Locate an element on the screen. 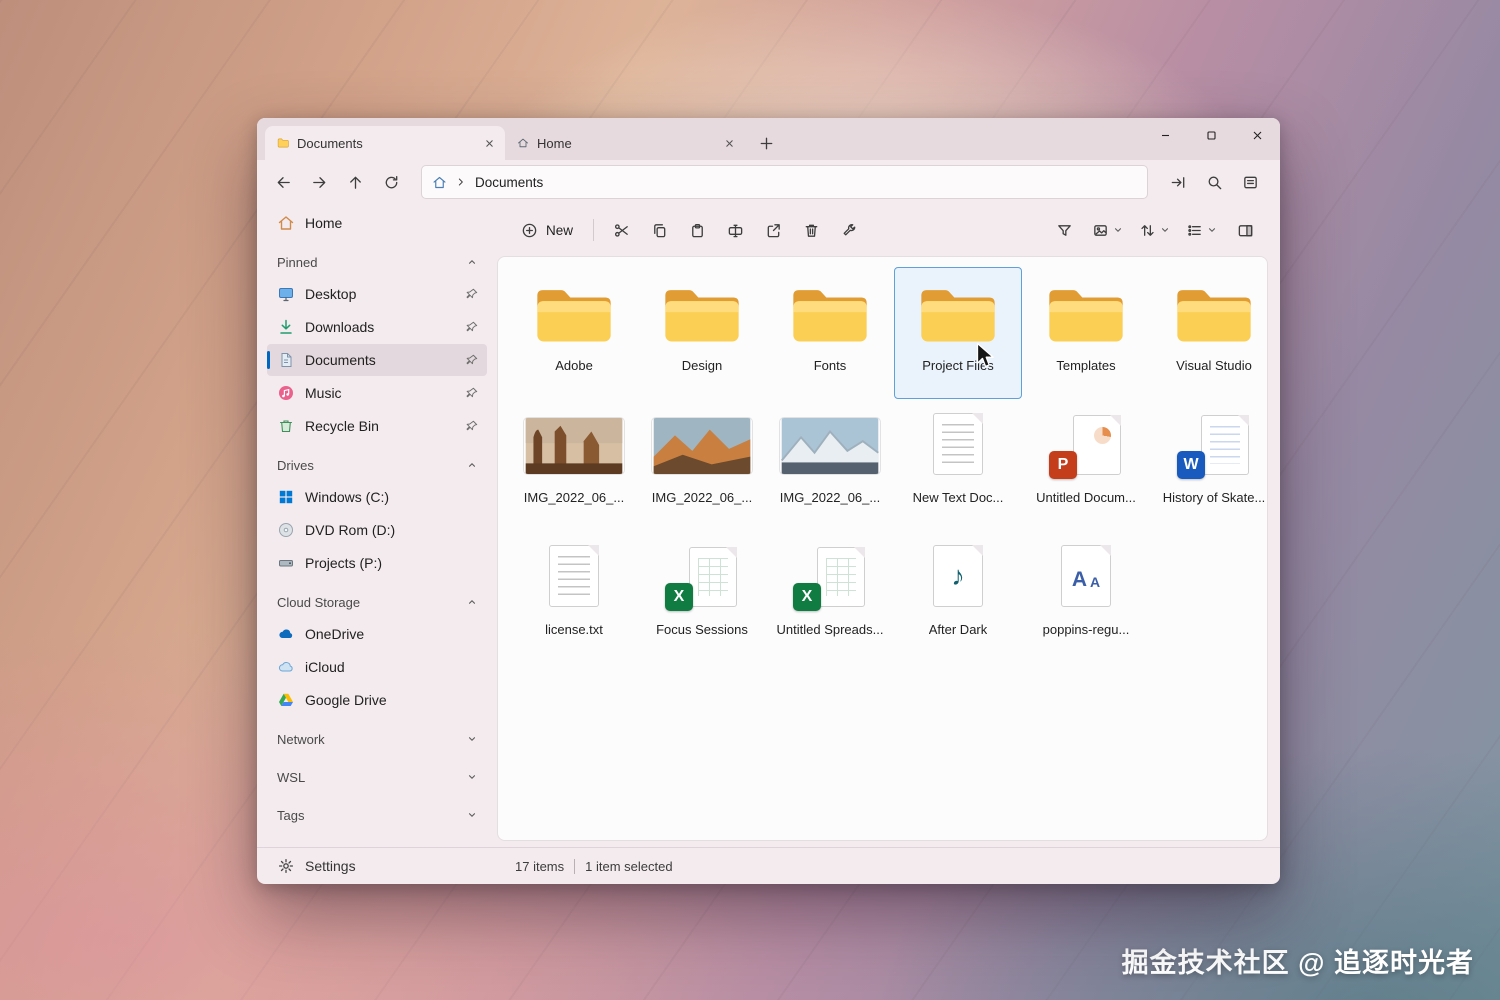 The height and width of the screenshot is (1000, 1500). copy-button is located at coordinates (659, 230).